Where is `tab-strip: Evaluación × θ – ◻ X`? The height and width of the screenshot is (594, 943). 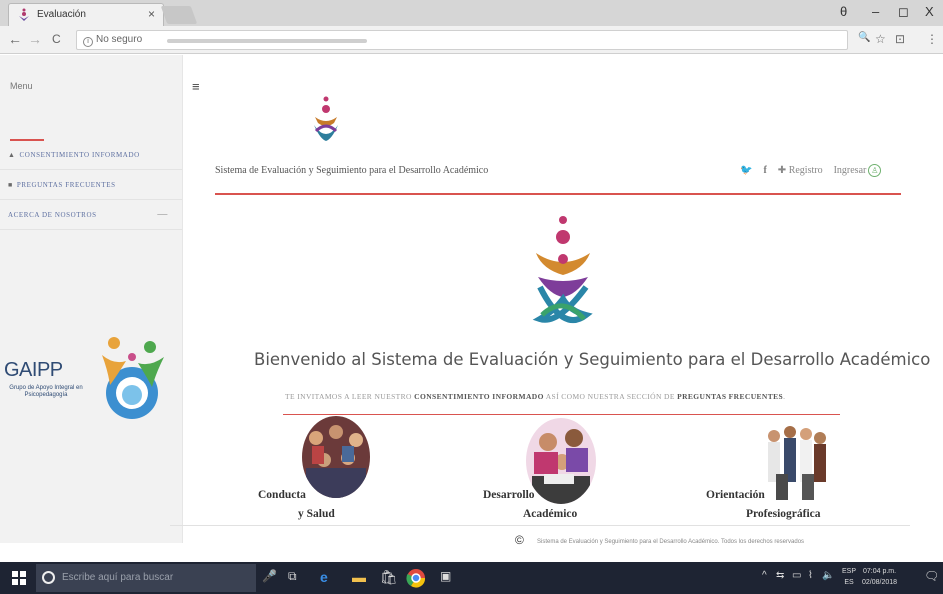 tab-strip: Evaluación × θ – ◻ X is located at coordinates (471, 13).